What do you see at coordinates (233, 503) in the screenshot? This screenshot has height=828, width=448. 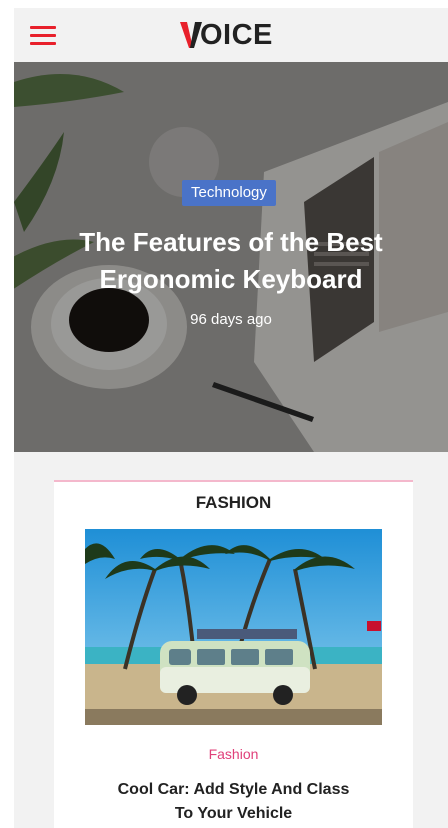 I see `card-section-title: FASHION` at bounding box center [233, 503].